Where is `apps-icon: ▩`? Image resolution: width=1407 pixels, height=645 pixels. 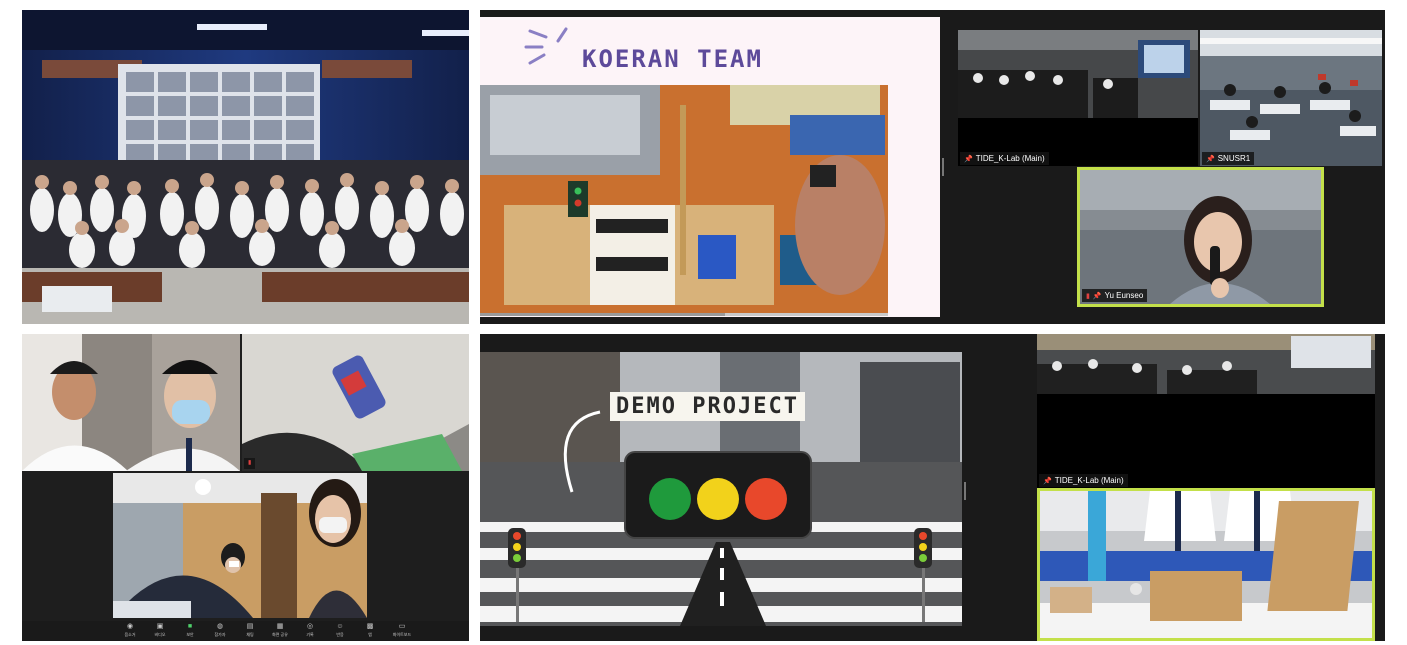
apps-icon: ▩ is located at coordinates (370, 626).